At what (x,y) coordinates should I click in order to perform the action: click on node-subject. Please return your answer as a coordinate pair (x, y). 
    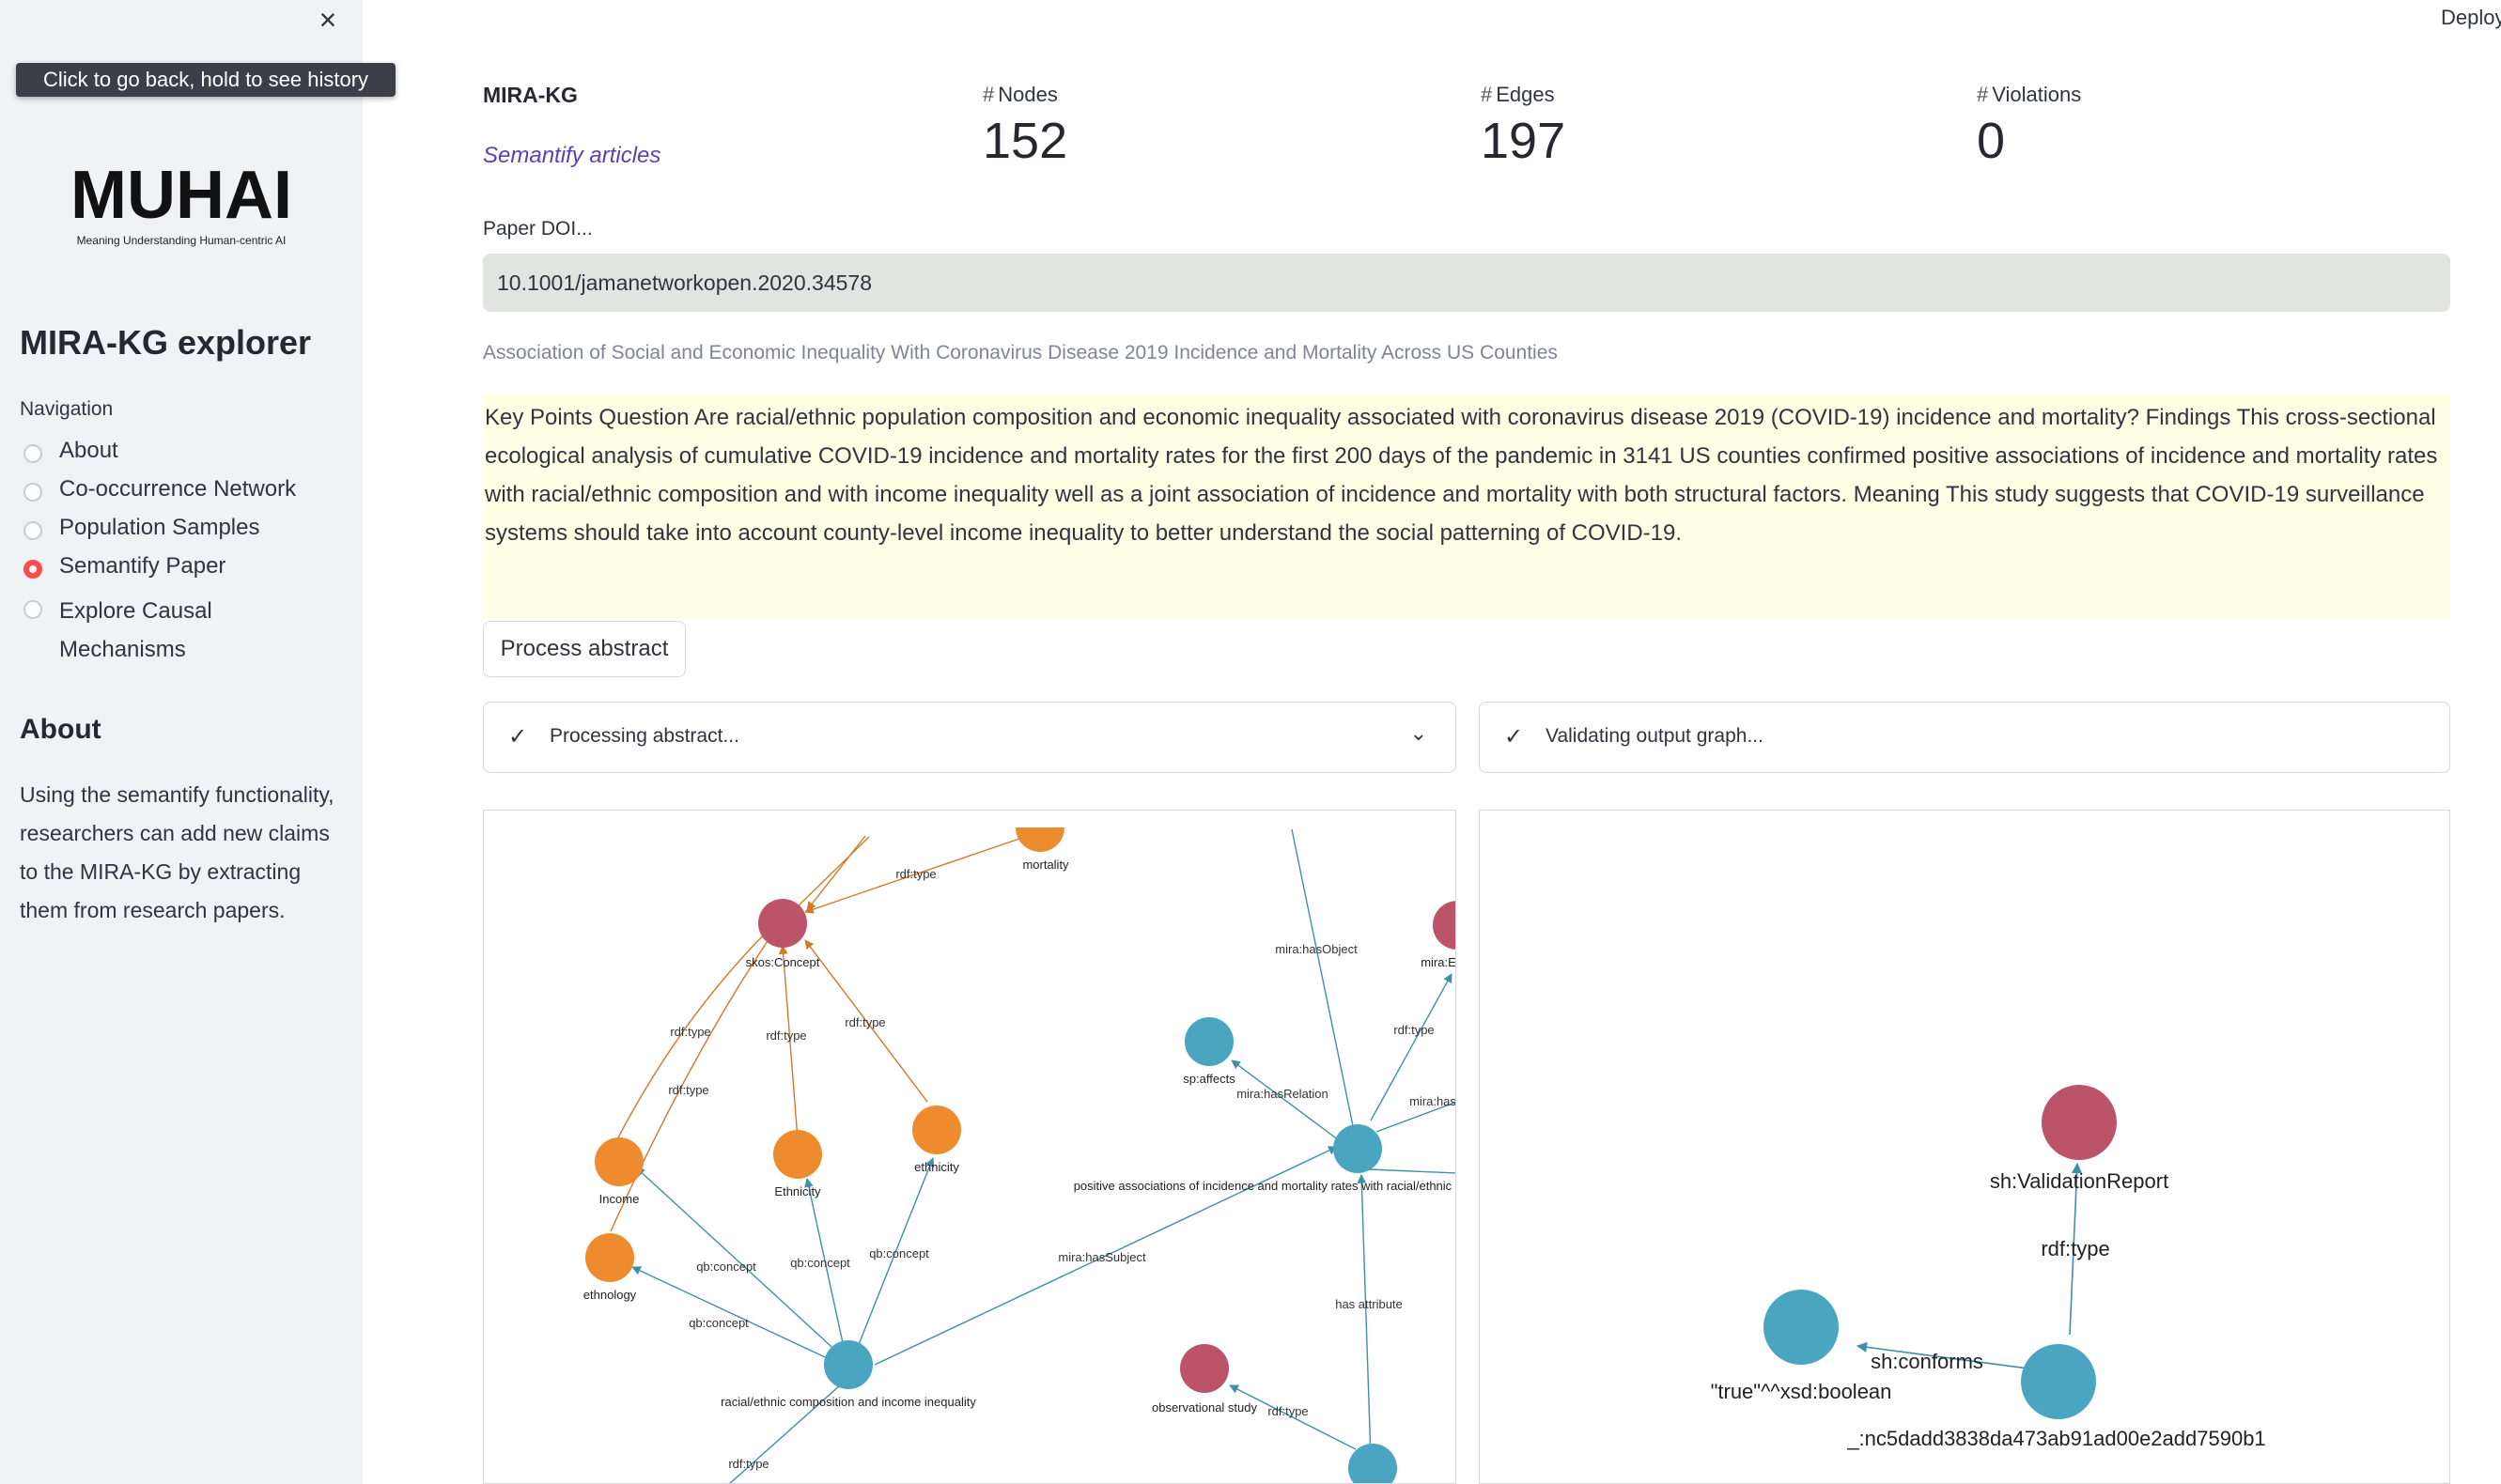
    Looking at the image, I should click on (848, 1364).